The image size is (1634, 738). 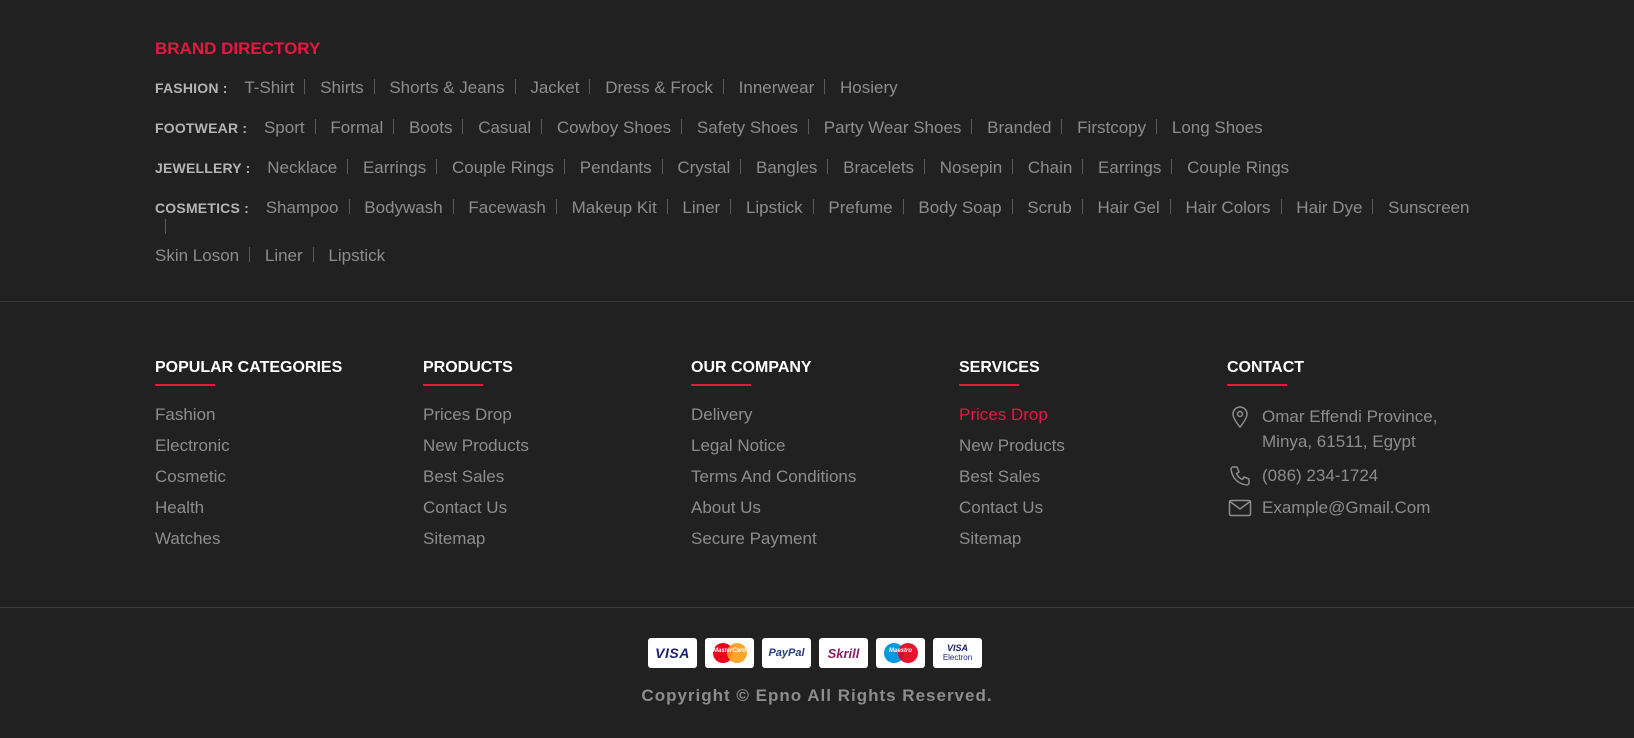 I want to click on brand-link: Necklace, so click(x=302, y=168).